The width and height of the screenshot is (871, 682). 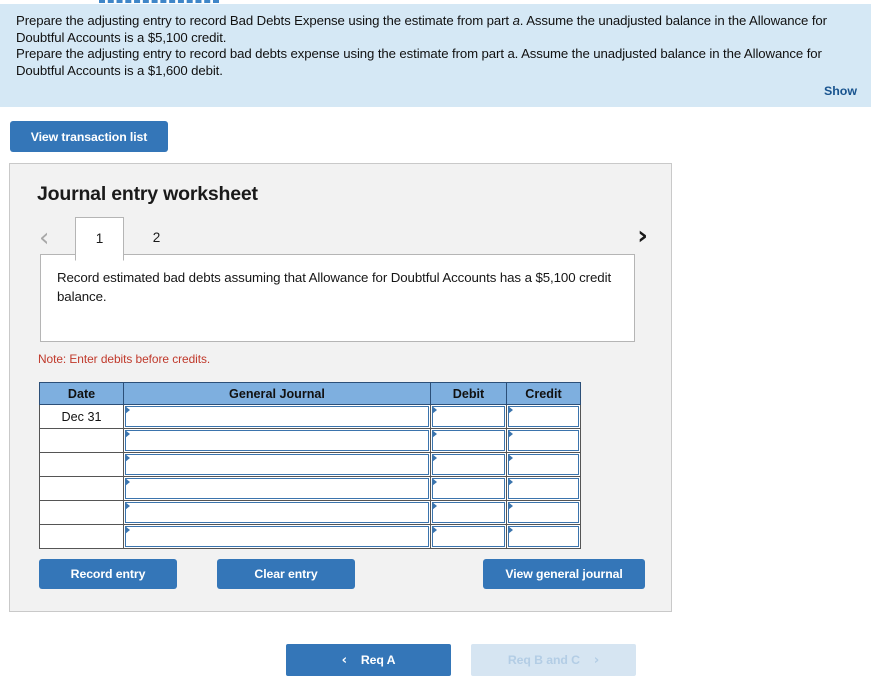 I want to click on prev-entry-chevron-icon: ‹, so click(x=44, y=238).